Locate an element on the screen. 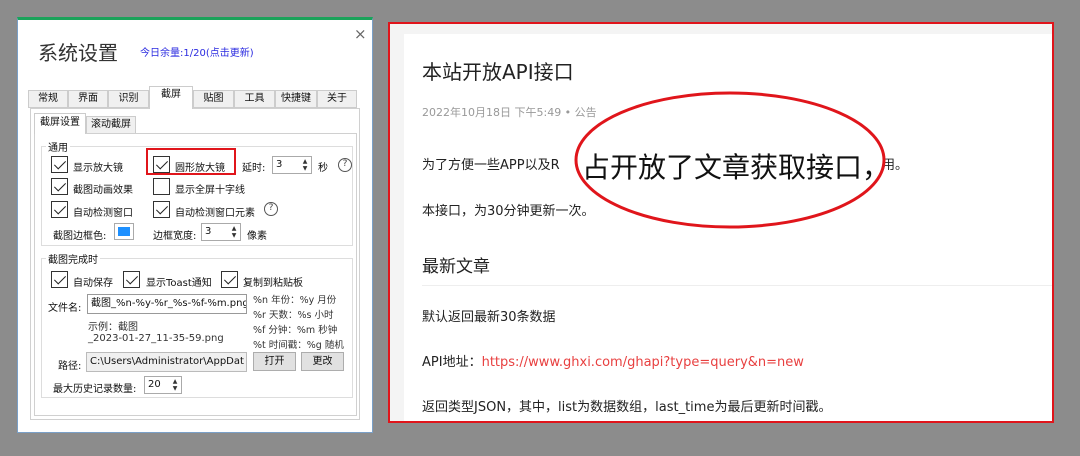 This screenshot has width=1080, height=456. border-width-unit: 像素 is located at coordinates (257, 236).